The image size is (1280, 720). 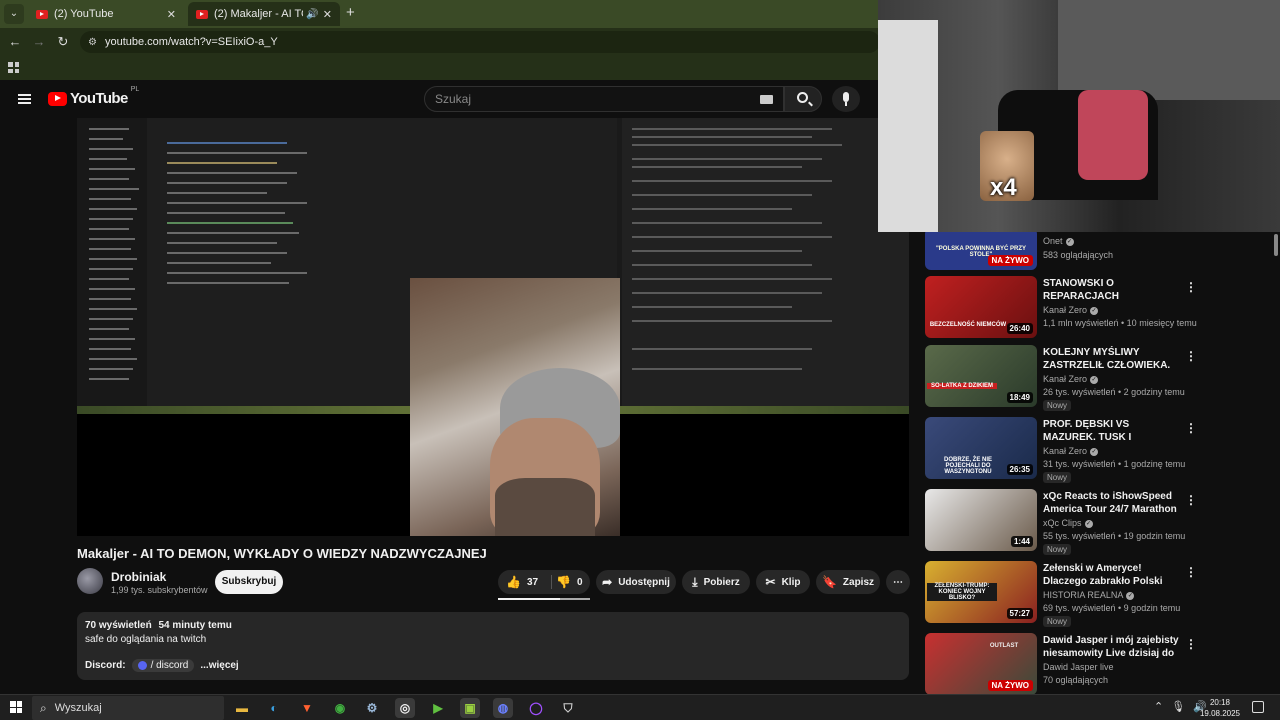 I want to click on discord-link: / discord, so click(x=163, y=665).